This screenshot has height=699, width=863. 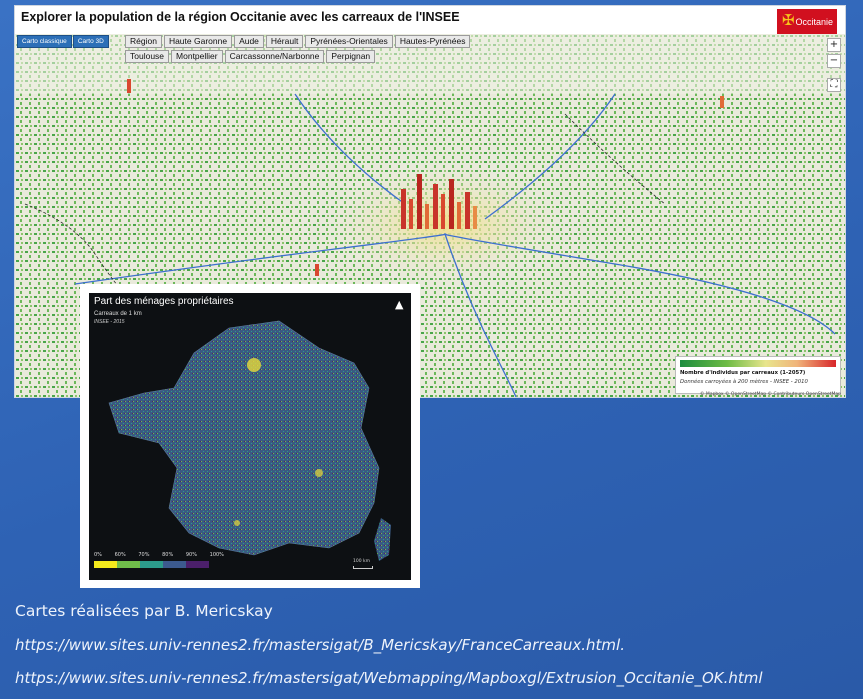 What do you see at coordinates (118, 314) in the screenshot?
I see `inset-subtitle: Carreaux de 1 km` at bounding box center [118, 314].